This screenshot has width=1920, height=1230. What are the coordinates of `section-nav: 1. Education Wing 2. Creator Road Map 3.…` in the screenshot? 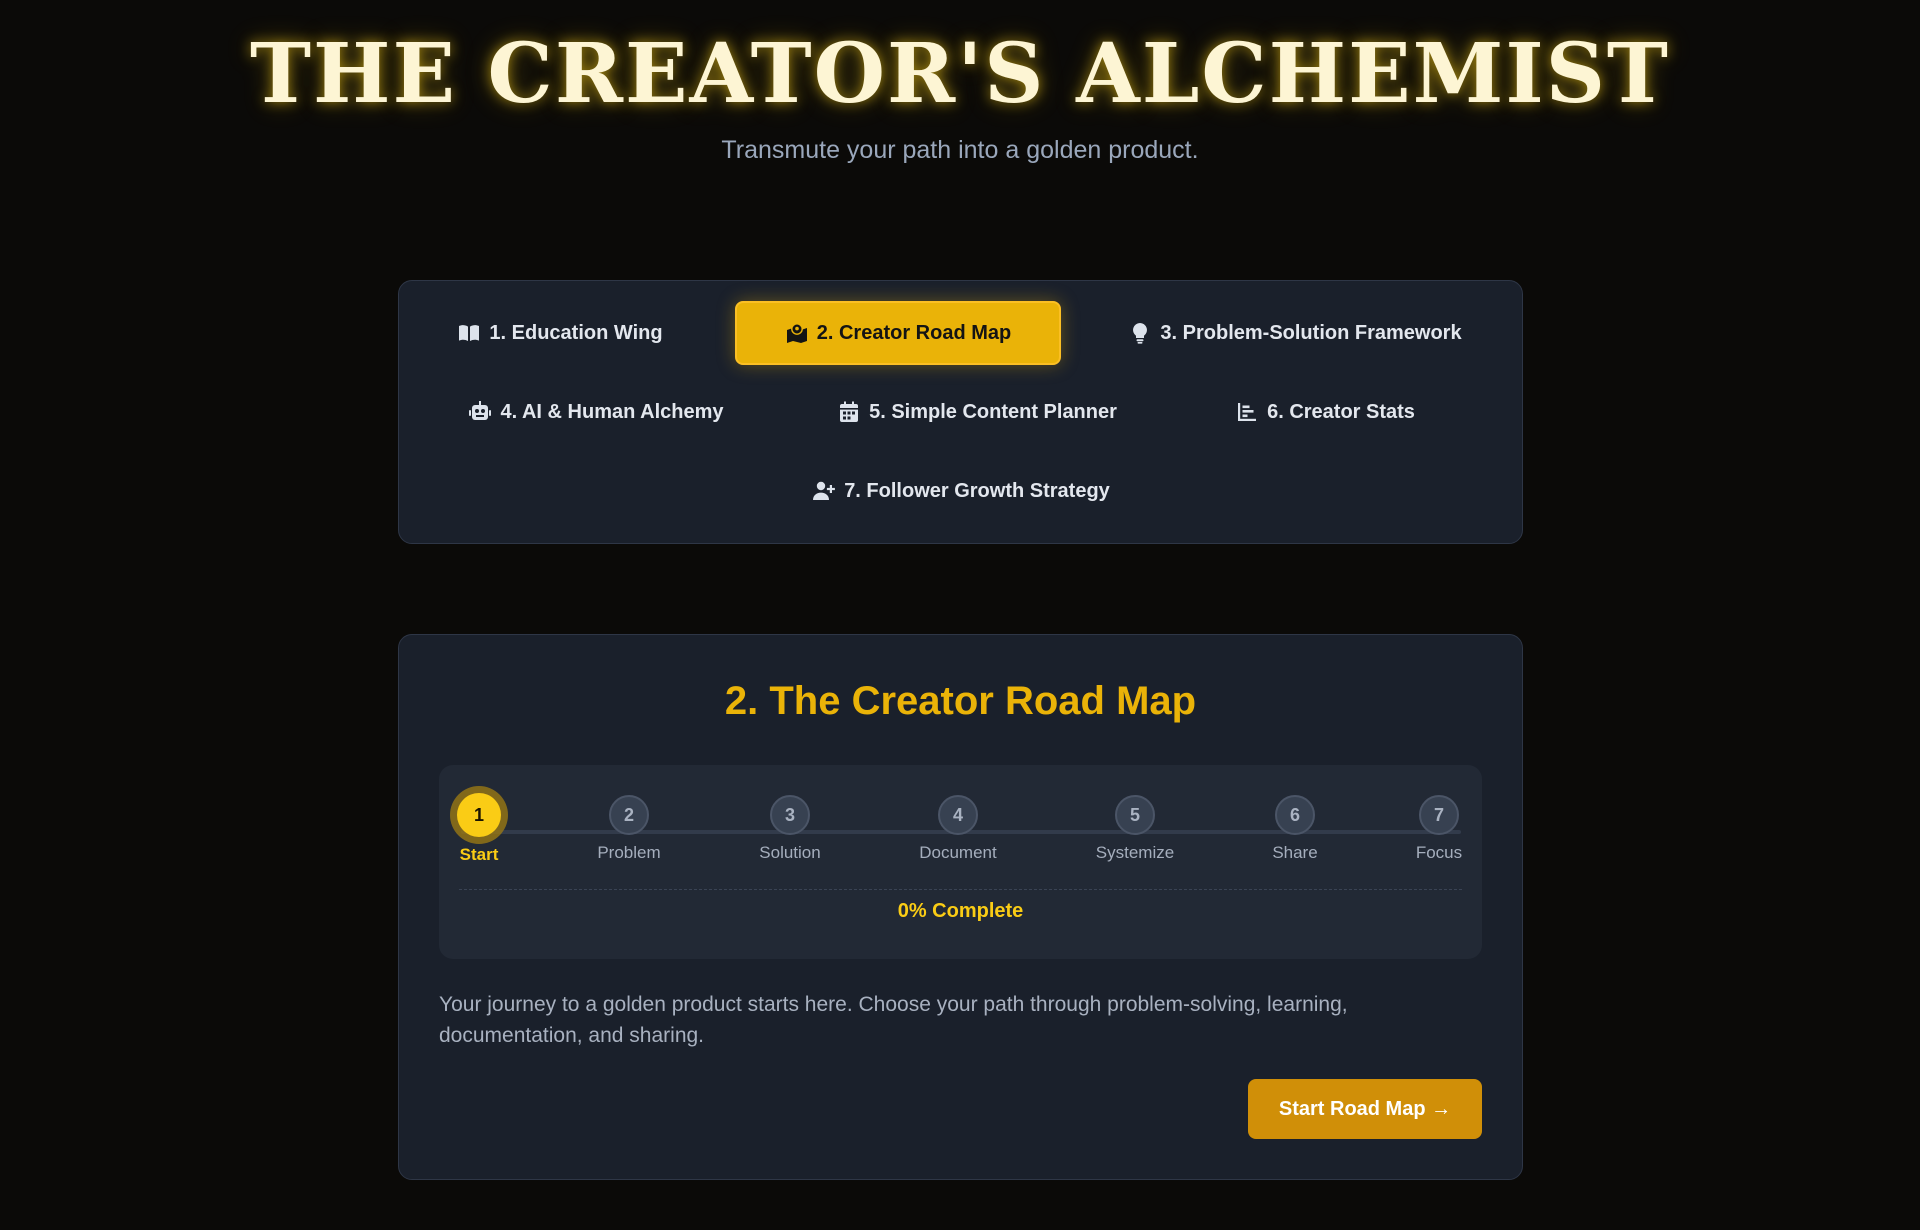 It's located at (960, 412).